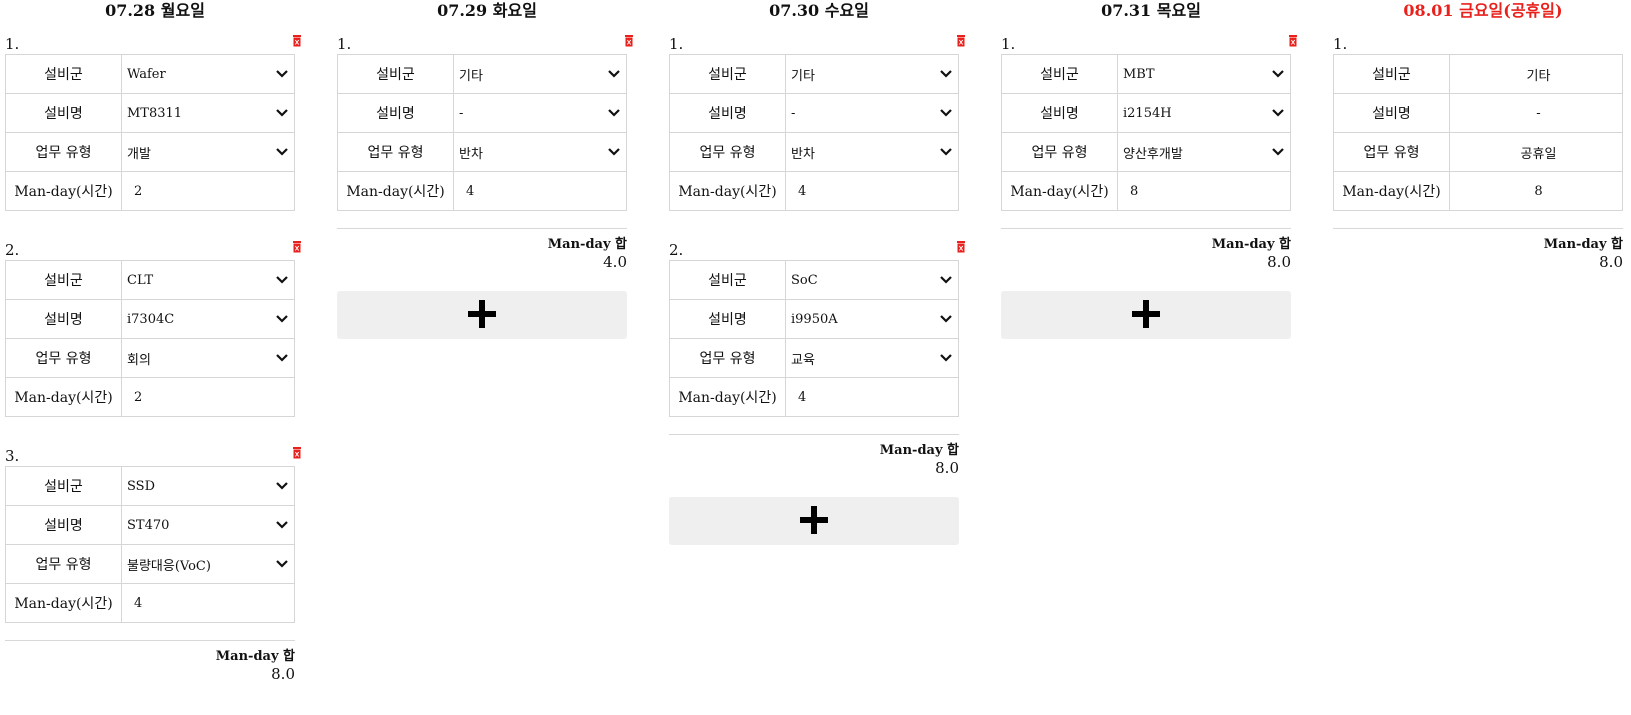  I want to click on entry-form: 설비군 기타 설비명 - 업무 유형 공휴일 Man-day(시간) 8, so click(1478, 132).